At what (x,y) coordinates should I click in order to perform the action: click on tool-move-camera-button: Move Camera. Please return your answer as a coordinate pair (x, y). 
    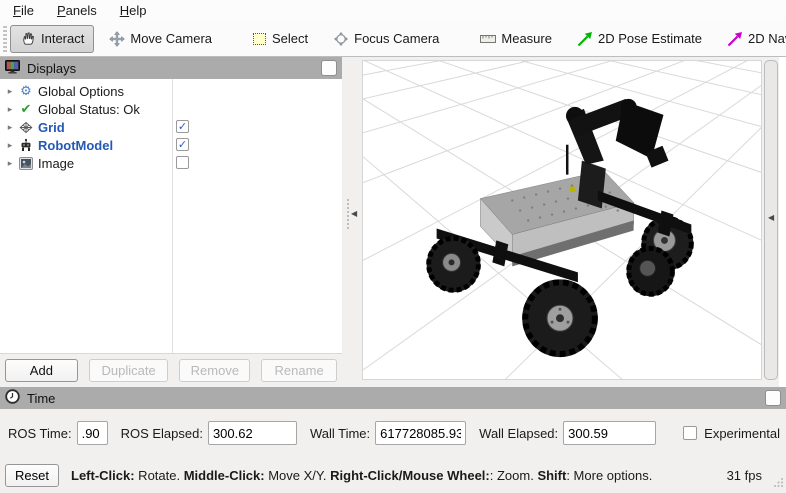
    Looking at the image, I should click on (160, 39).